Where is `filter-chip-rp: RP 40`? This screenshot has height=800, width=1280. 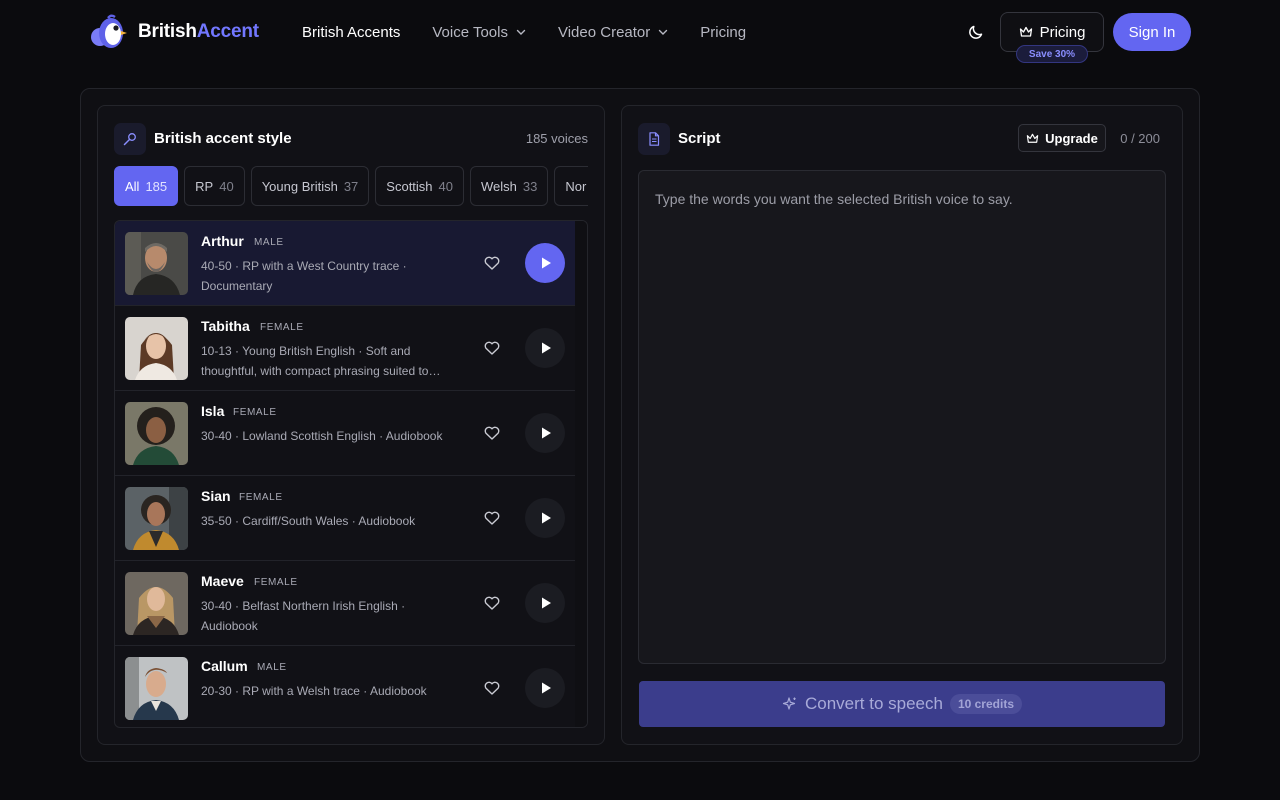 filter-chip-rp: RP 40 is located at coordinates (214, 186).